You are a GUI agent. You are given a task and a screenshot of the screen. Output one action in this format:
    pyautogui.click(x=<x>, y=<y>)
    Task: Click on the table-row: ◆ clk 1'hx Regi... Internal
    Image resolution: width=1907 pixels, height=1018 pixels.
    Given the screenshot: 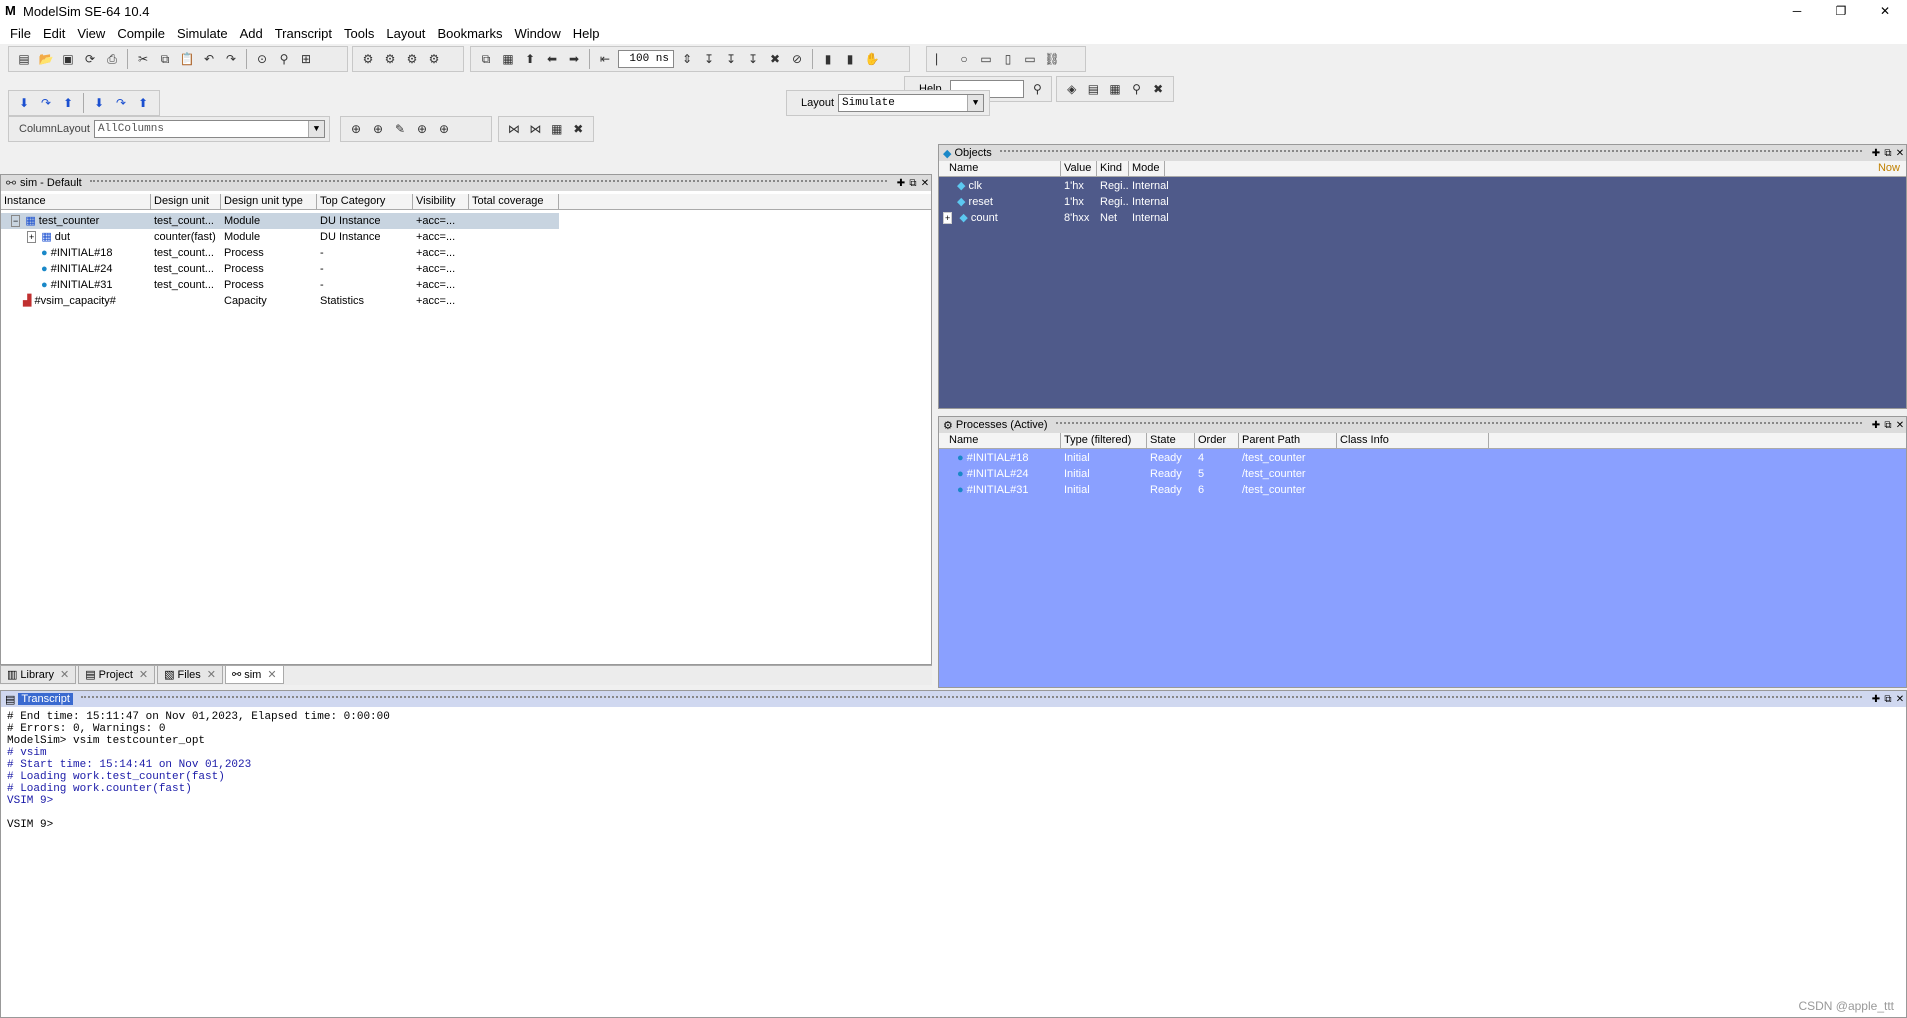 What is the action you would take?
    pyautogui.click(x=1064, y=186)
    